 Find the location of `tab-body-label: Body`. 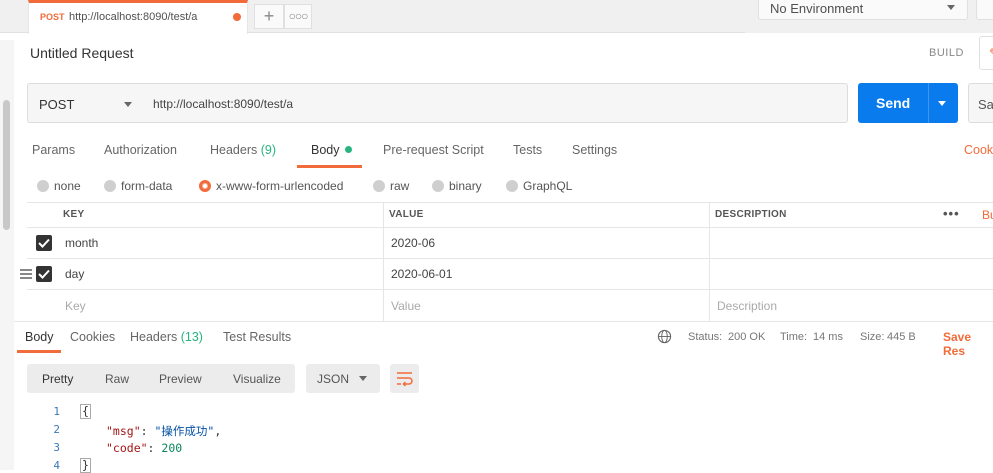

tab-body-label: Body is located at coordinates (325, 150).